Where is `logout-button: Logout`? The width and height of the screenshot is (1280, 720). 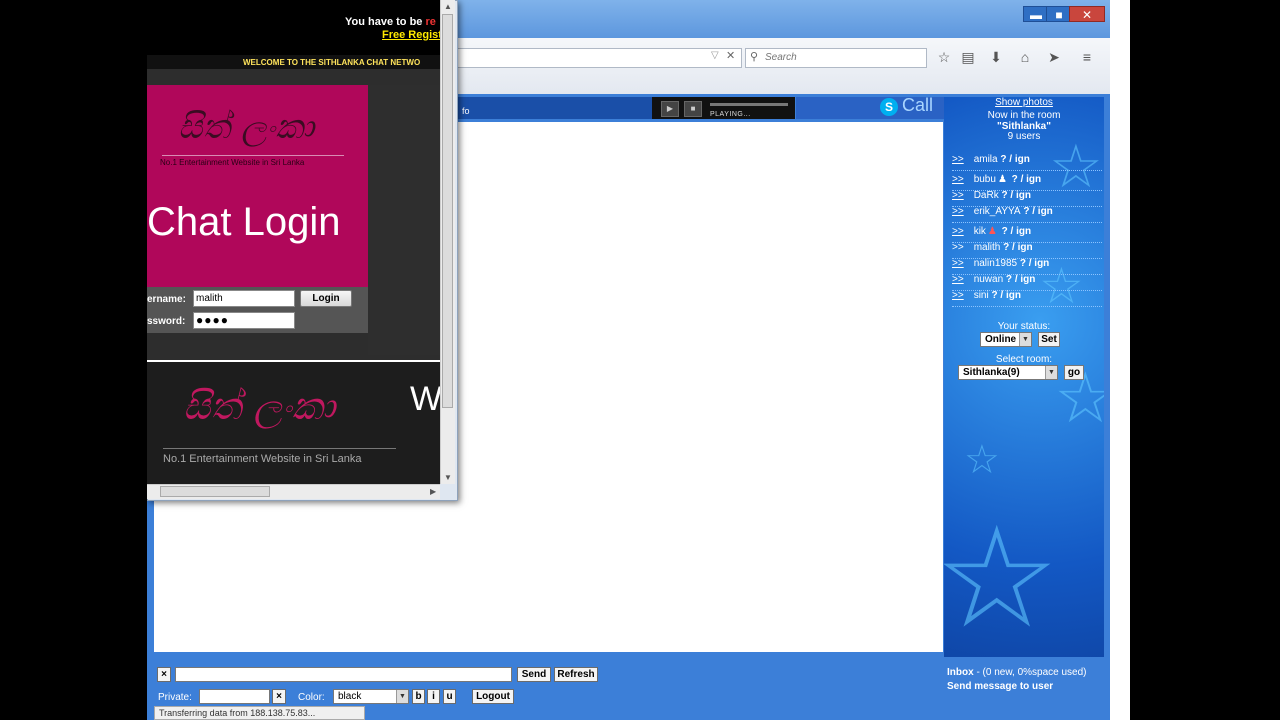 logout-button: Logout is located at coordinates (493, 696).